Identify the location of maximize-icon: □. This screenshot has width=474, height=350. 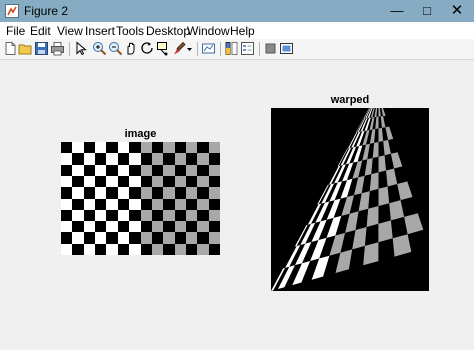
(427, 11).